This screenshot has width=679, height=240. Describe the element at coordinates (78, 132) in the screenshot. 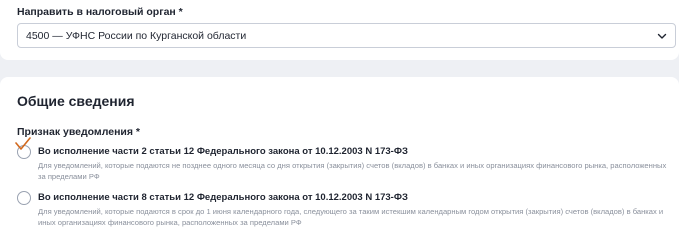

I see `notification-sign-label: Признак уведомления *` at that location.